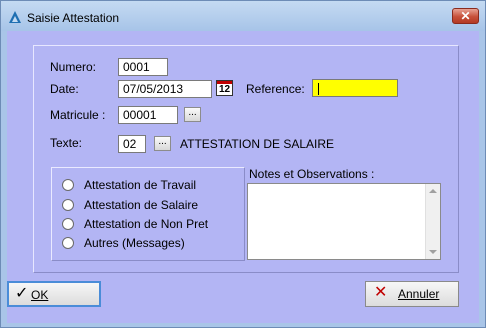 Image resolution: width=486 pixels, height=328 pixels. I want to click on radio-label: Attestation de Non Pret, so click(146, 224).